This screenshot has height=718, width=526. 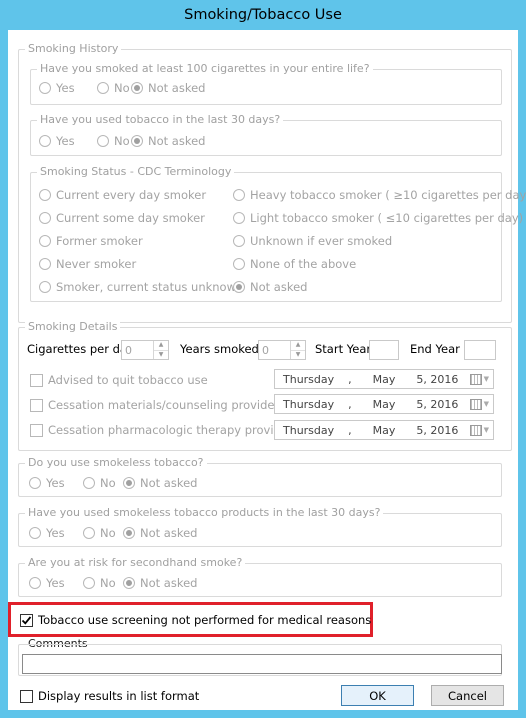 What do you see at coordinates (128, 350) in the screenshot?
I see `cigarettes-value: 0` at bounding box center [128, 350].